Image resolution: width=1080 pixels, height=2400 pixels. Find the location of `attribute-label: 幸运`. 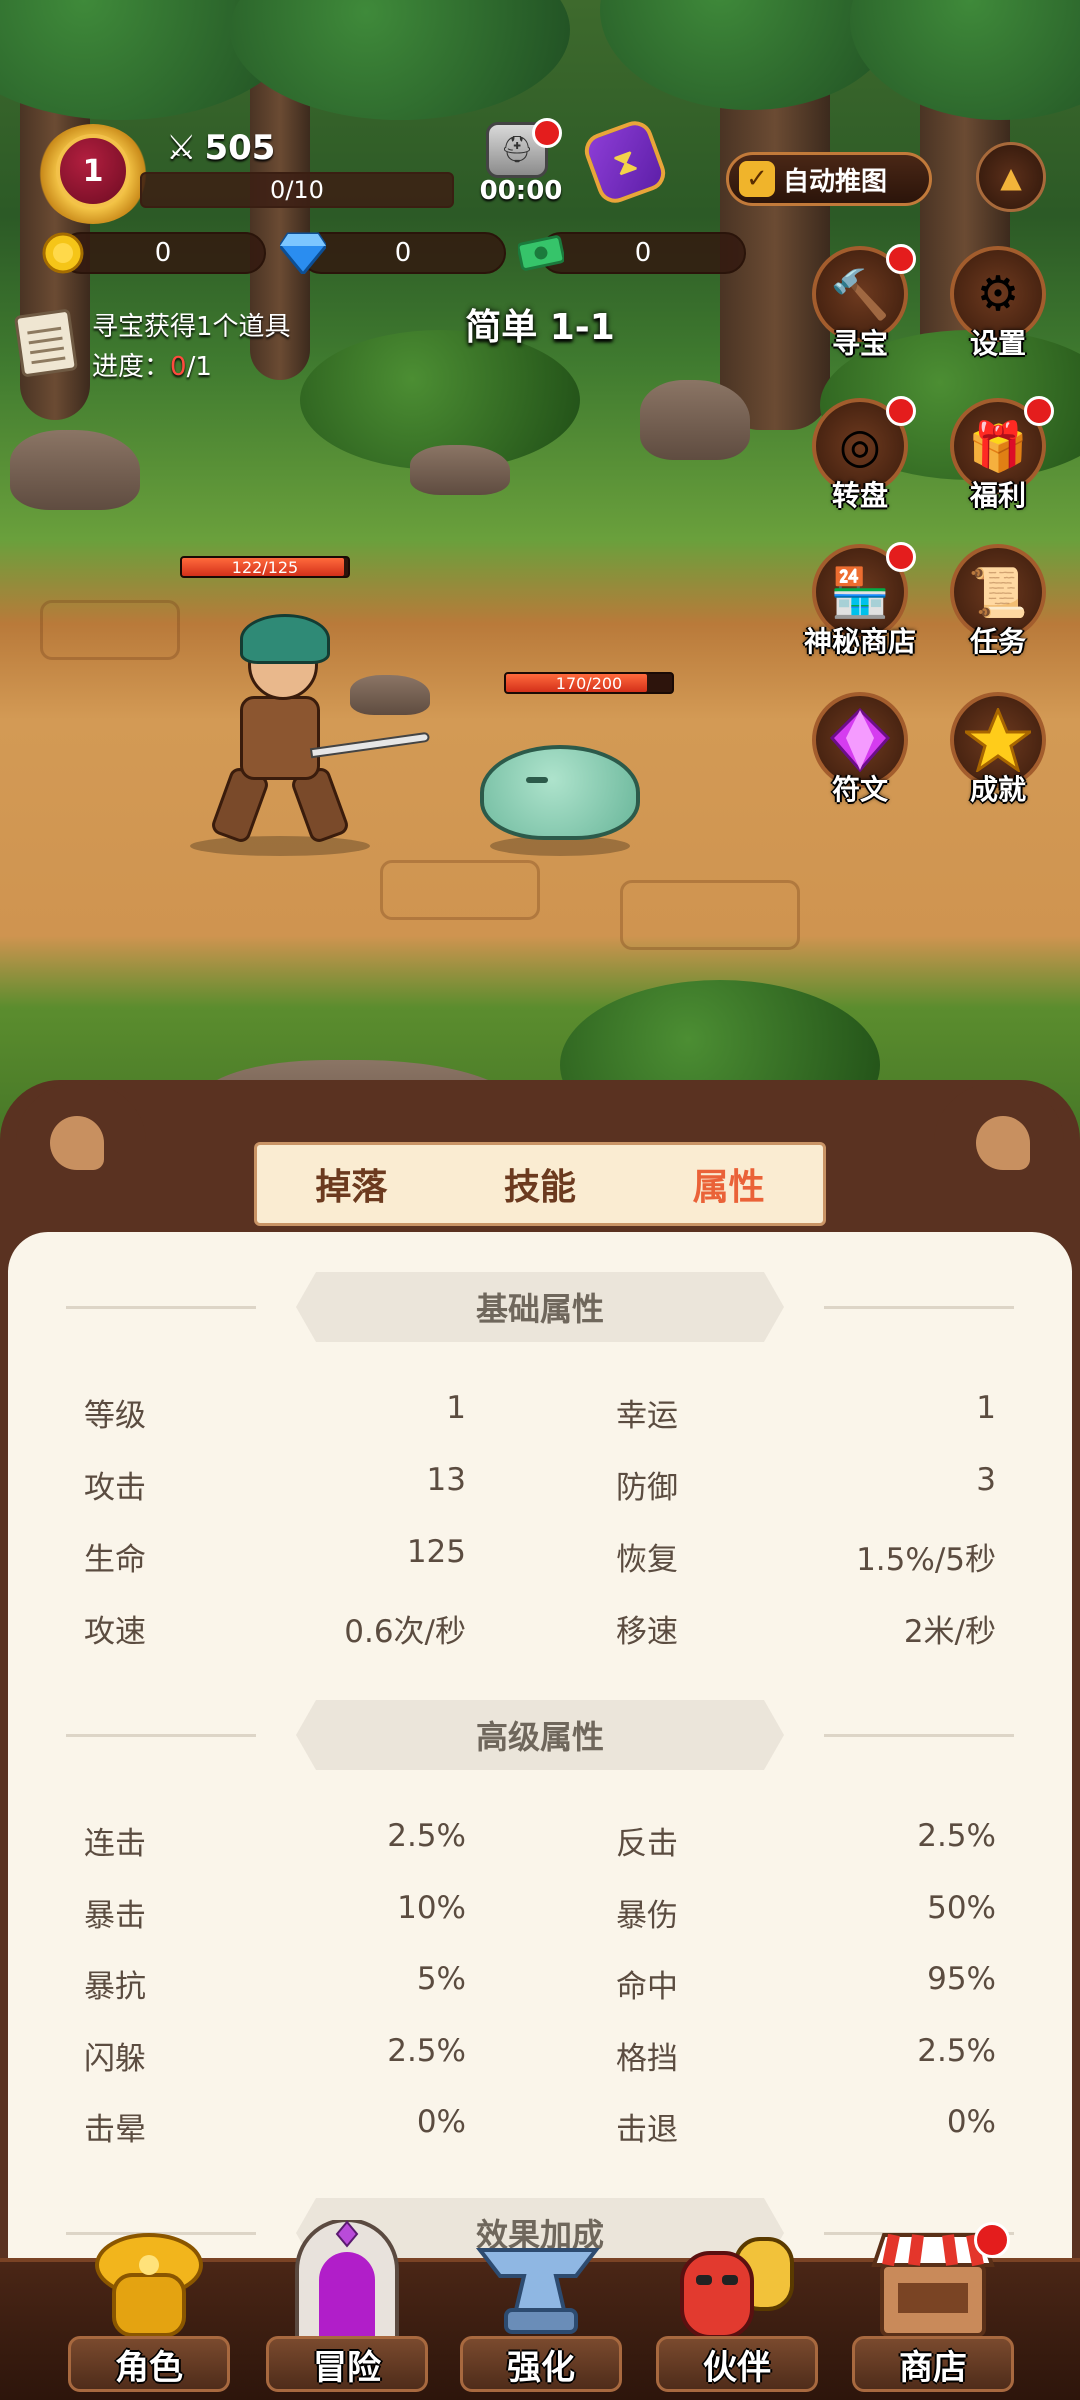

attribute-label: 幸运 is located at coordinates (647, 1416).